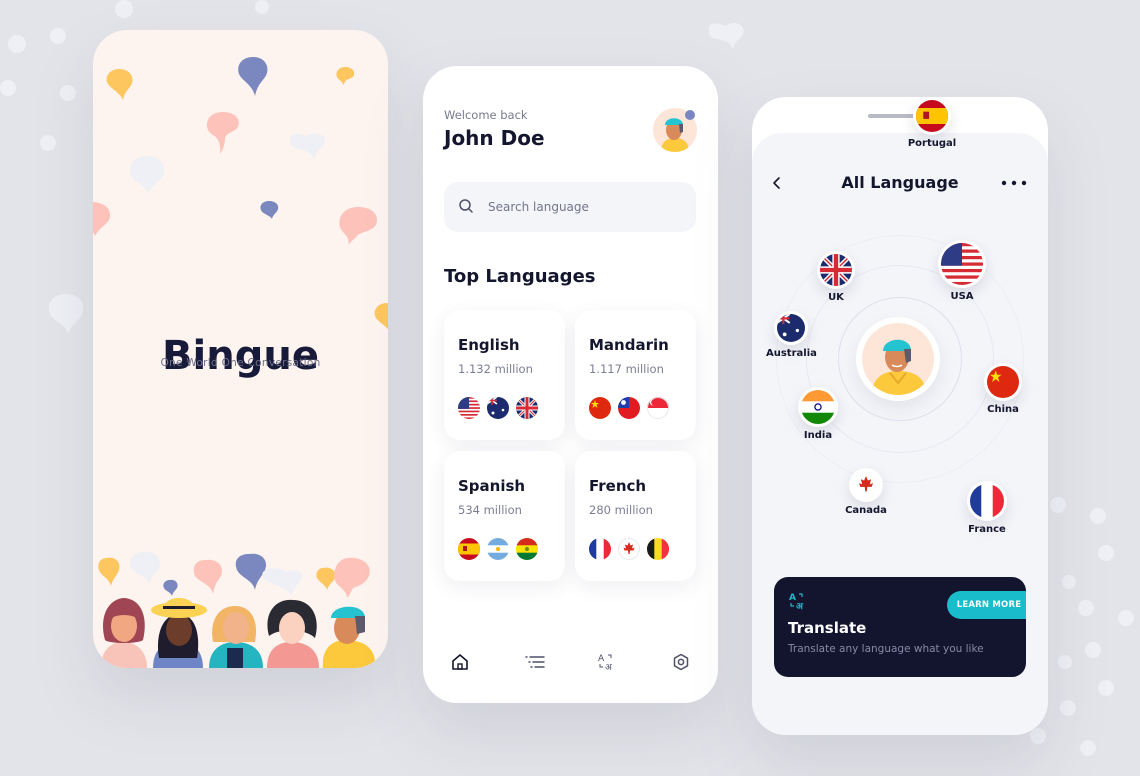  I want to click on app-tagline: One World One Conversation, so click(240, 363).